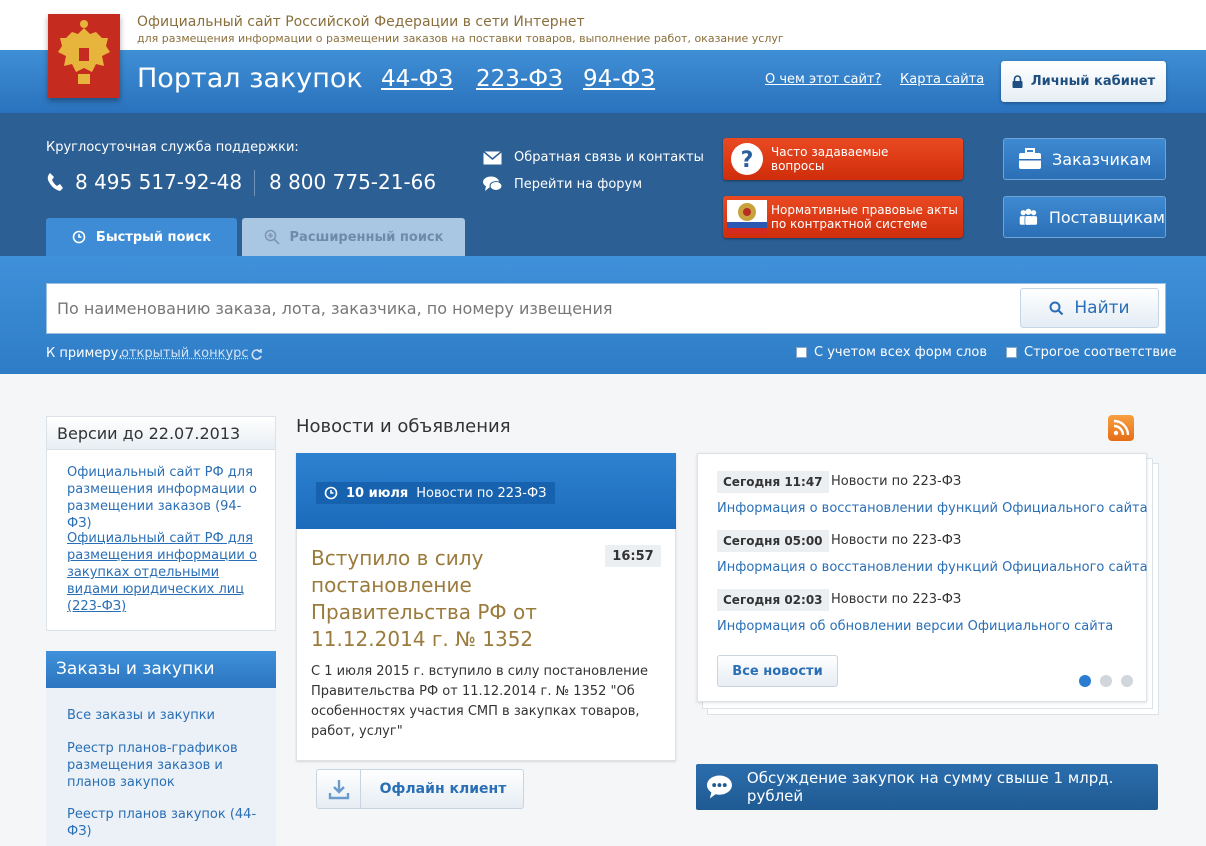 The image size is (1206, 846). I want to click on word-forms-check-box, so click(801, 352).